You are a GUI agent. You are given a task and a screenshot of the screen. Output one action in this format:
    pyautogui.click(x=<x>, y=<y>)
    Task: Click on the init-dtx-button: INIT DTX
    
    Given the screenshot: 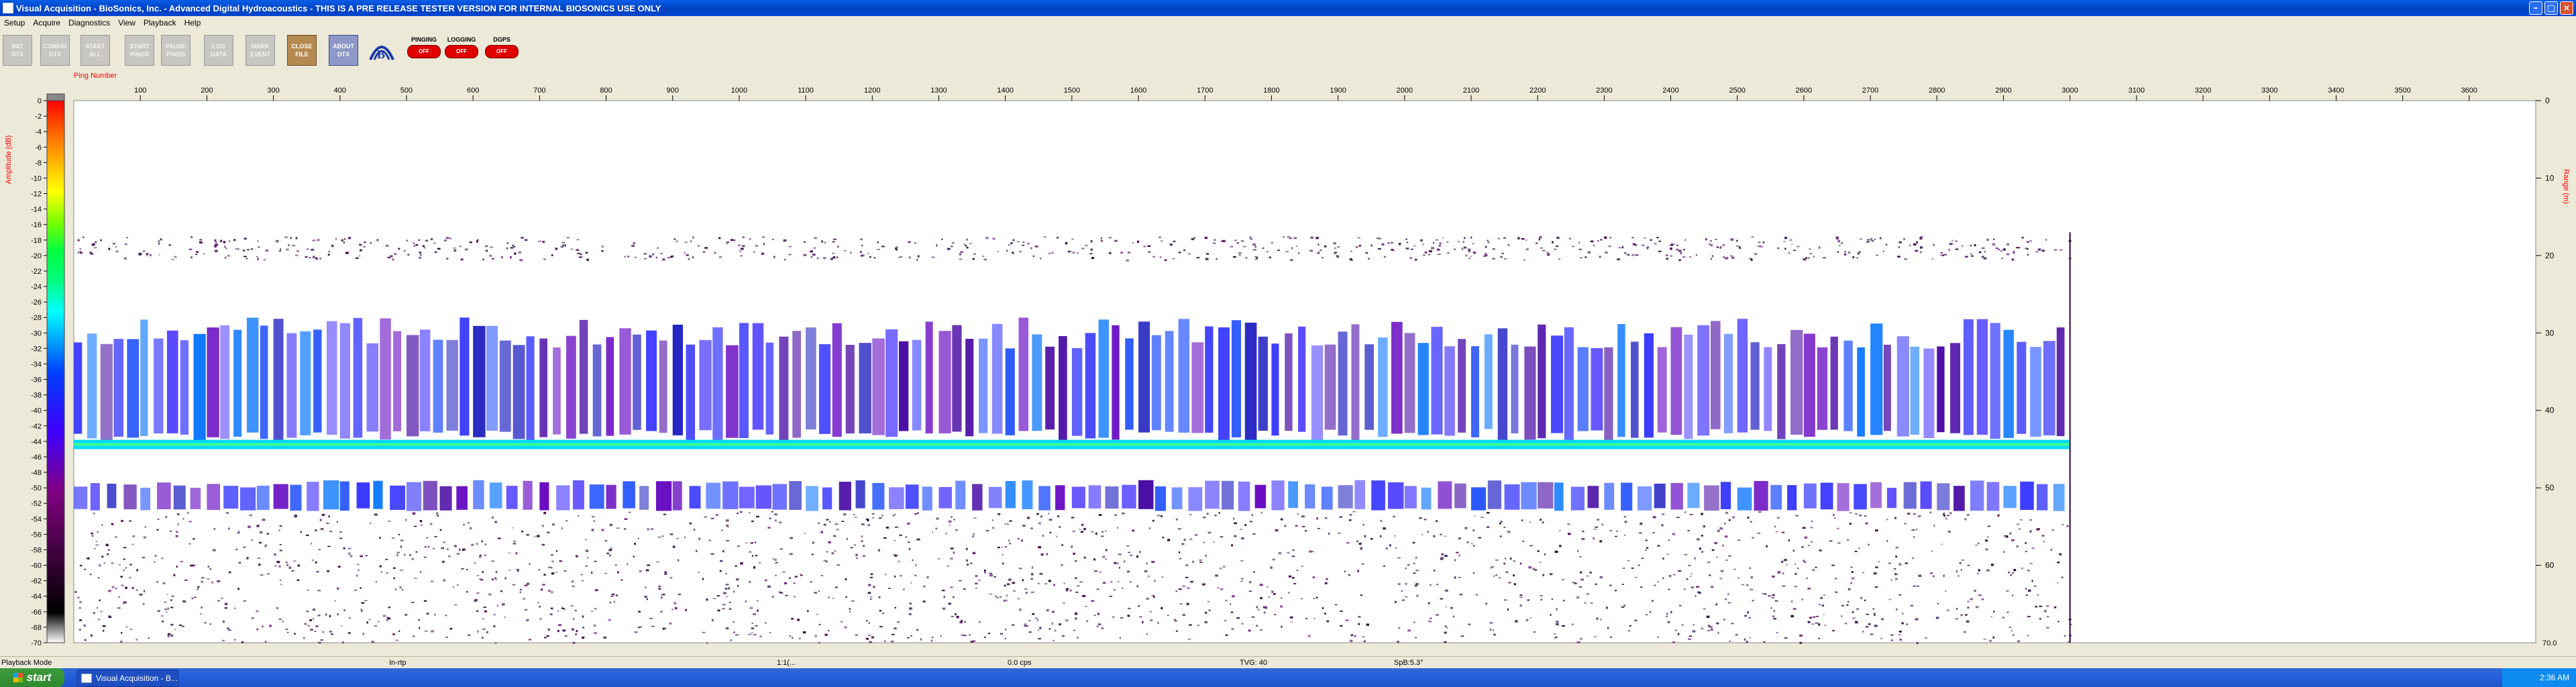 What is the action you would take?
    pyautogui.click(x=17, y=50)
    